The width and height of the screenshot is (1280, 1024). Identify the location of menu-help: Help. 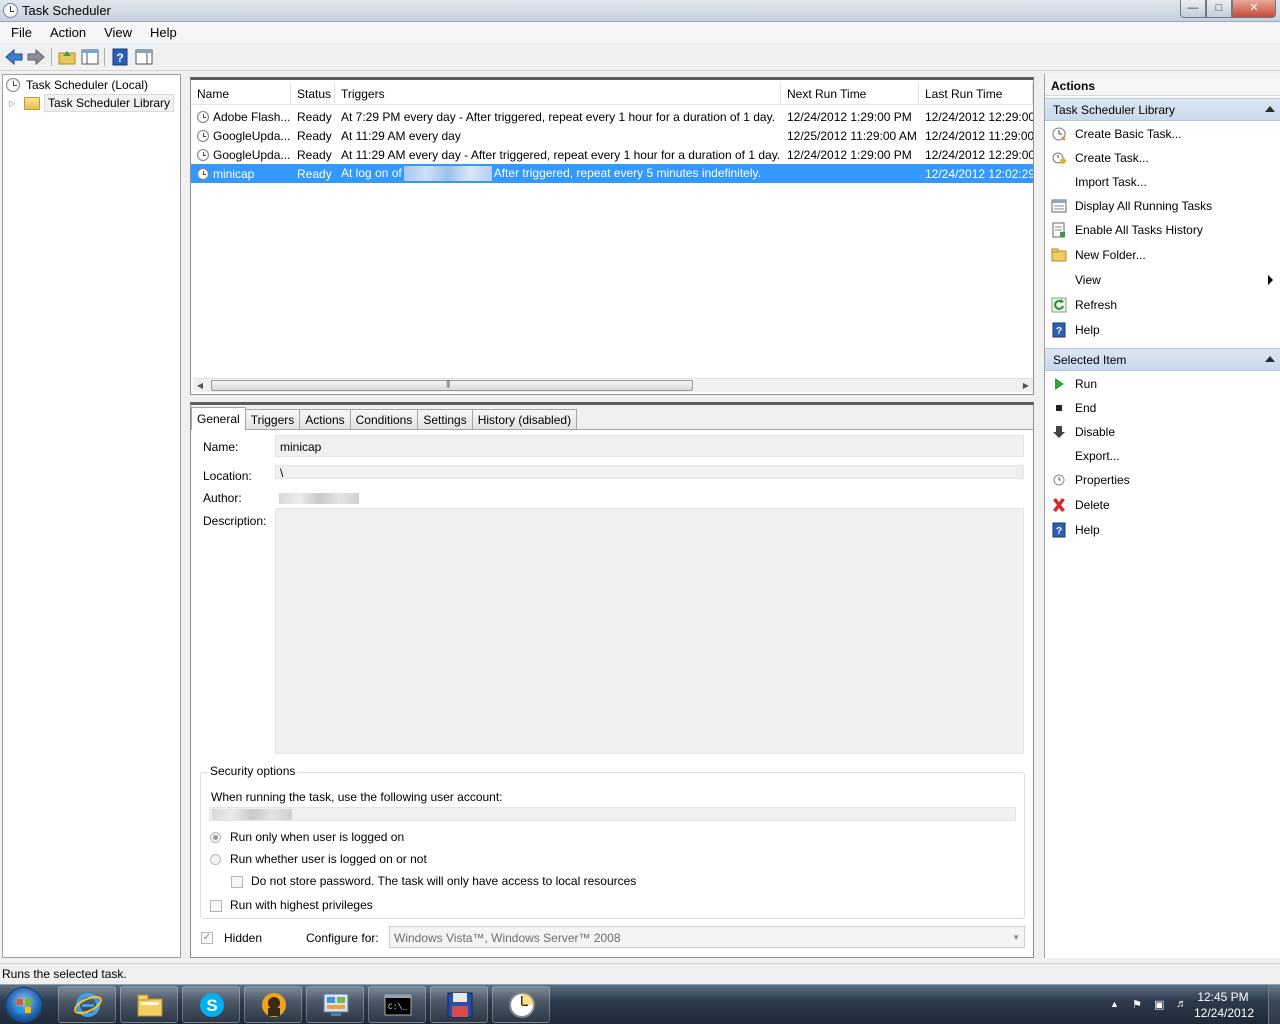
(161, 32).